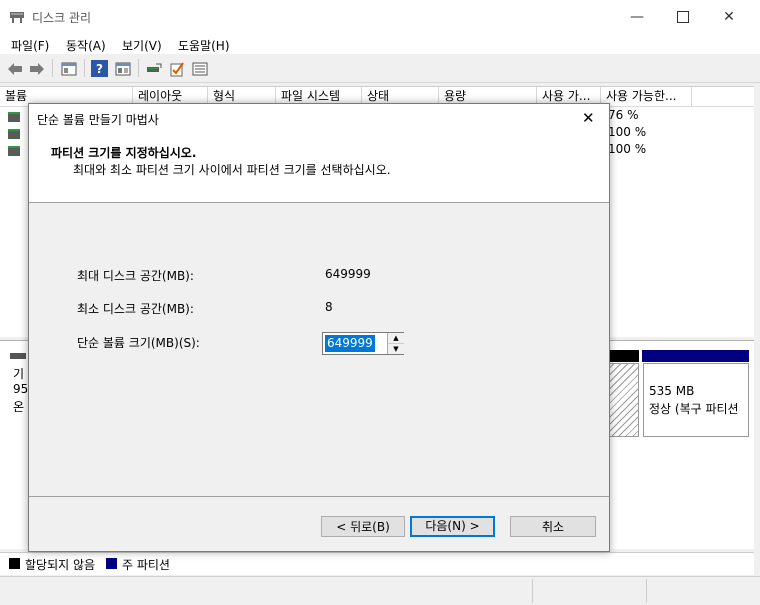 The image size is (760, 605). What do you see at coordinates (14, 563) in the screenshot?
I see `unallocated-swatch` at bounding box center [14, 563].